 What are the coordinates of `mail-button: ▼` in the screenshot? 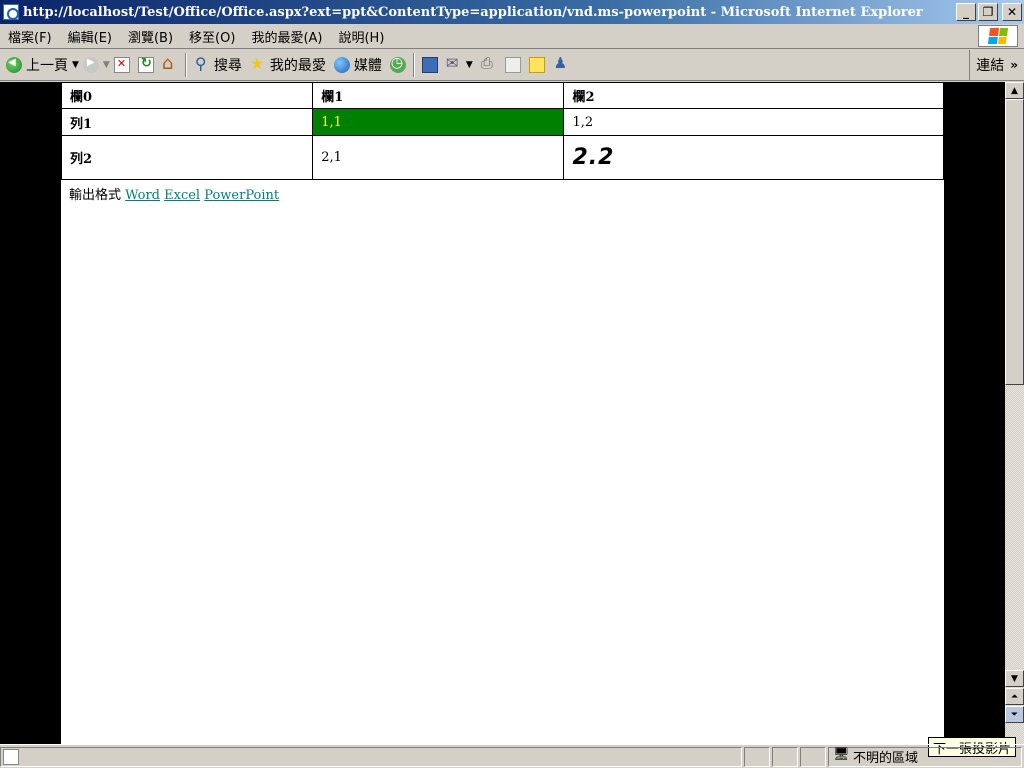 It's located at (459, 65).